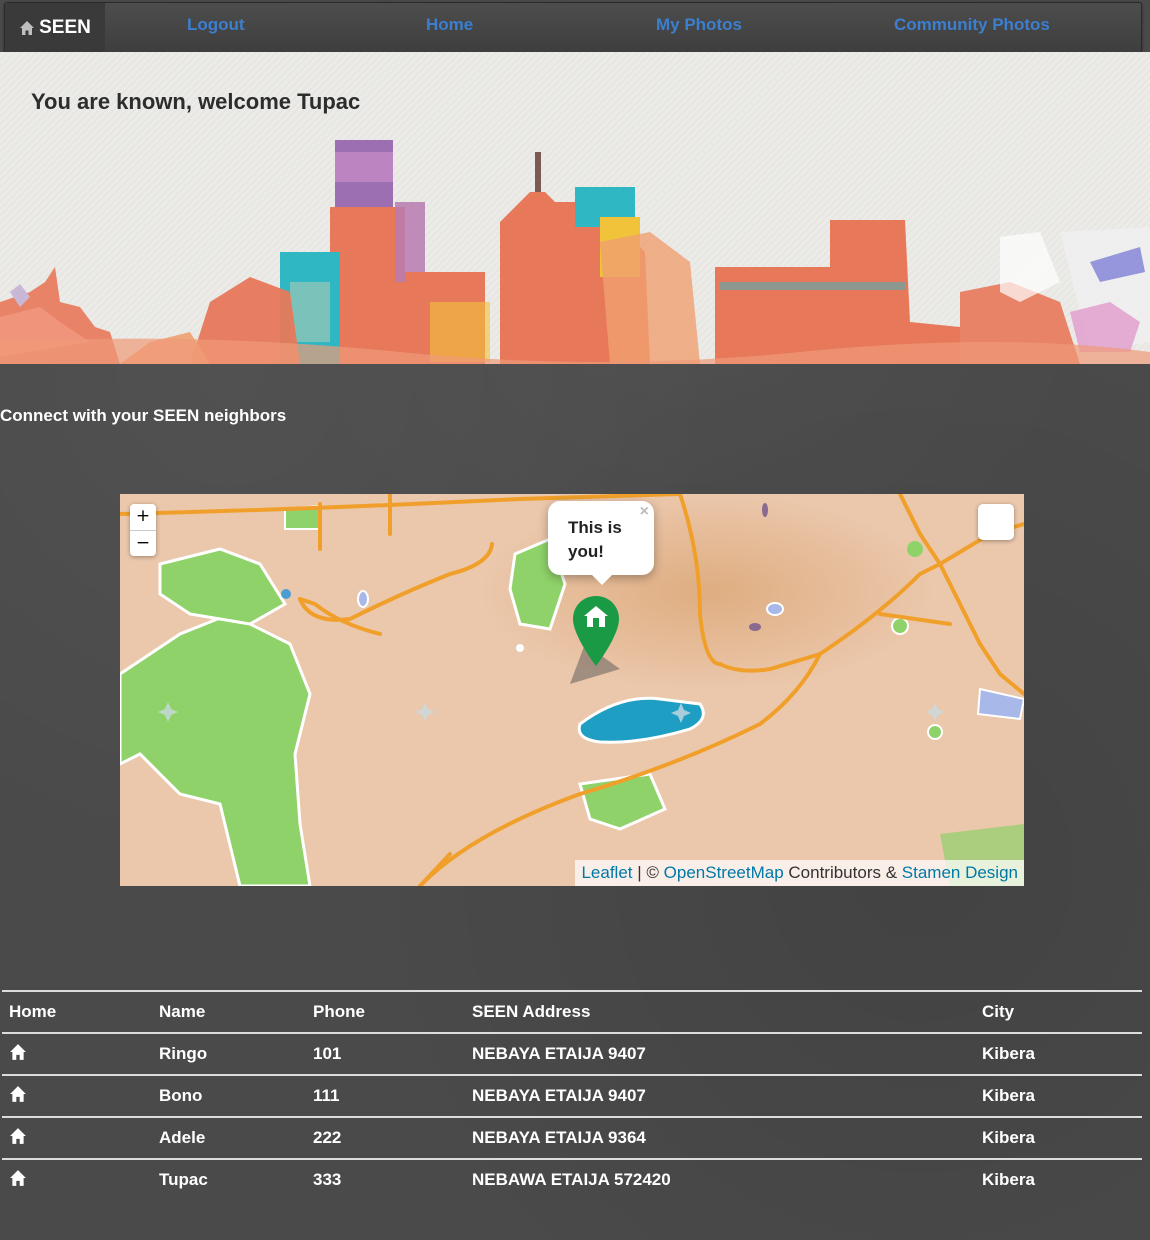 The image size is (1150, 1240). I want to click on map-popup: This is you! ×, so click(601, 543).